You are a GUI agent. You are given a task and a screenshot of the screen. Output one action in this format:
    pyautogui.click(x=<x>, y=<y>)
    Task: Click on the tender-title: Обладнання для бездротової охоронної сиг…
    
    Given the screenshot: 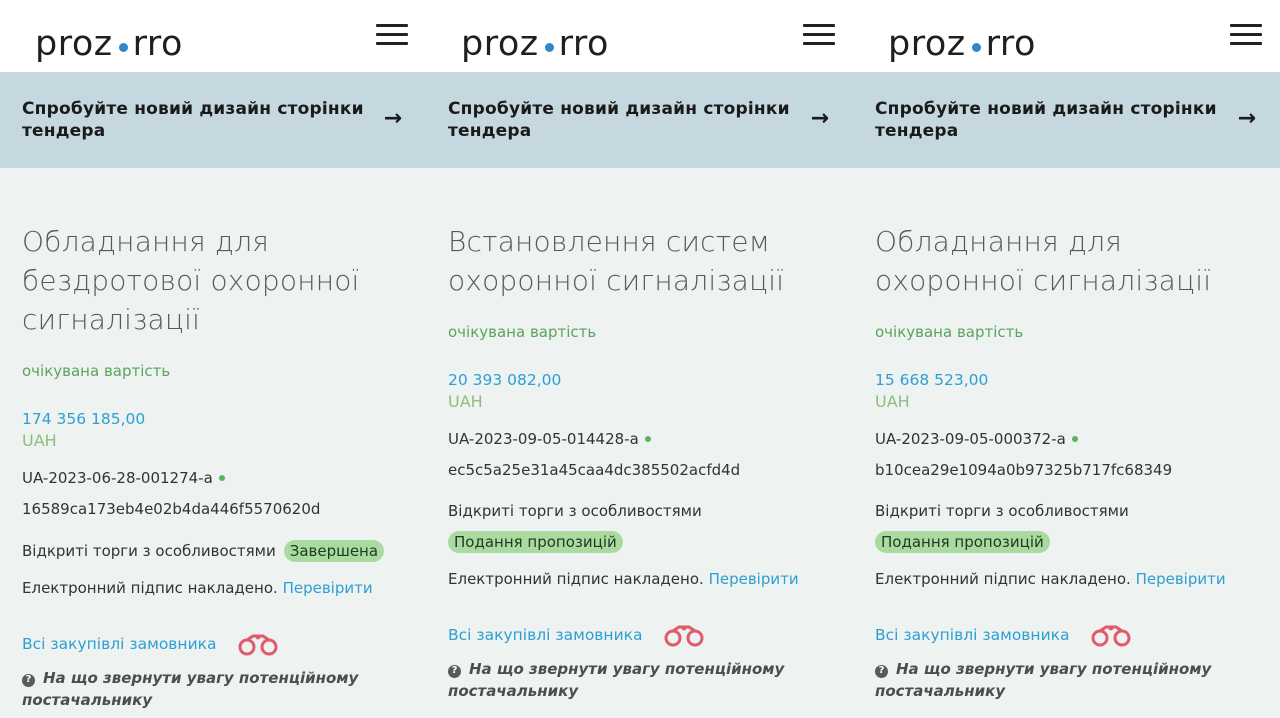 What is the action you would take?
    pyautogui.click(x=191, y=280)
    